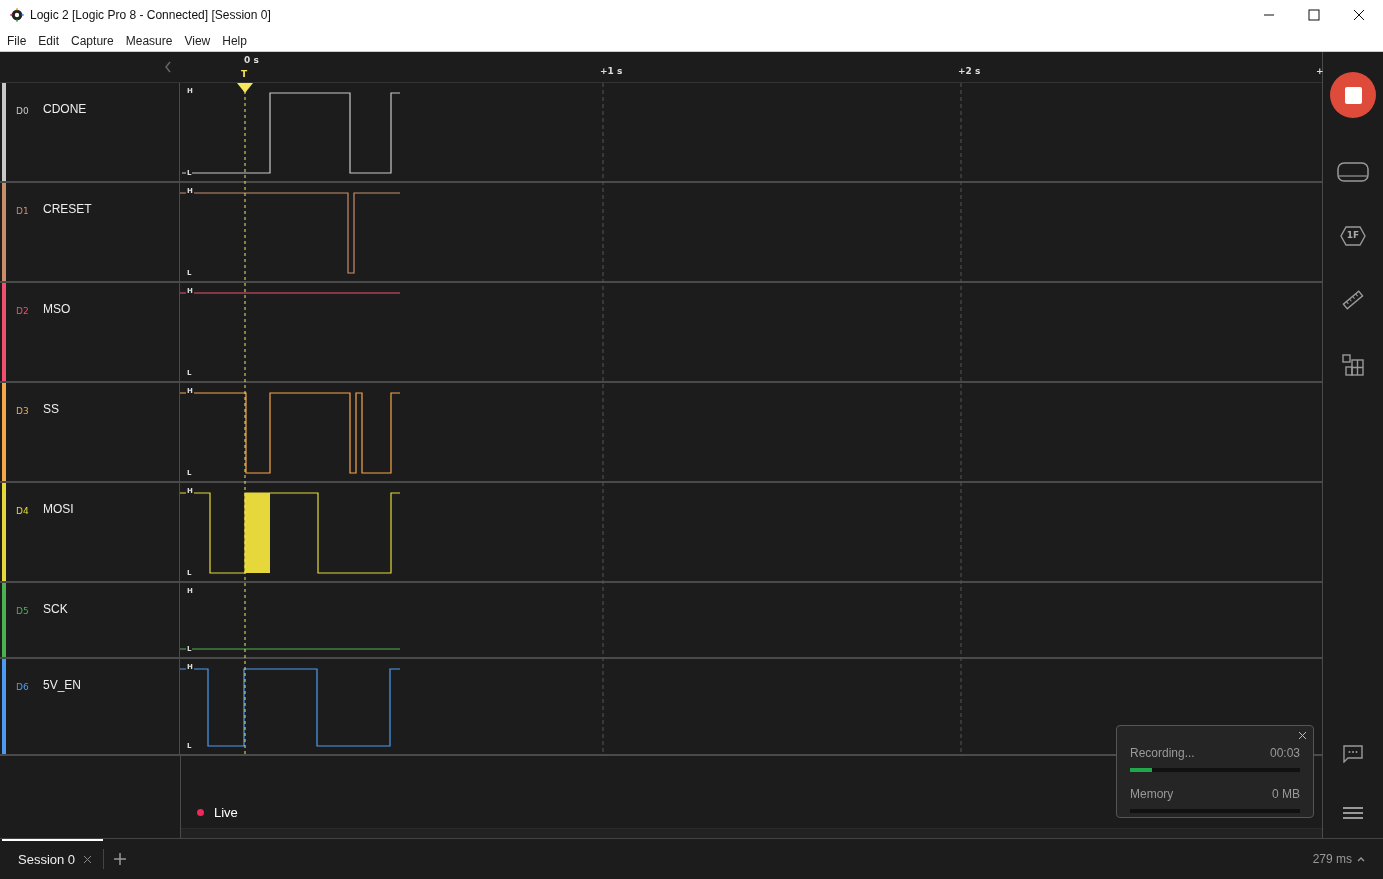 This screenshot has height=879, width=1383. Describe the element at coordinates (1332, 859) in the screenshot. I see `timing-label: 279 ms` at that location.